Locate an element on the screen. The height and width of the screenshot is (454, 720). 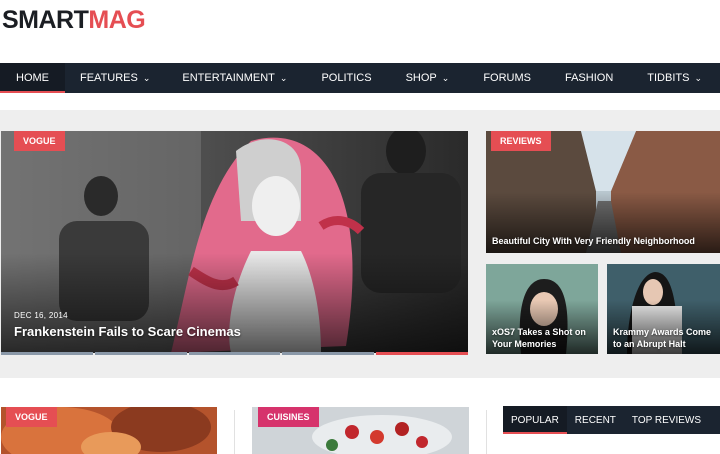
post-title: xOS7 Takes a Shot on Your Memories is located at coordinates (544, 338).